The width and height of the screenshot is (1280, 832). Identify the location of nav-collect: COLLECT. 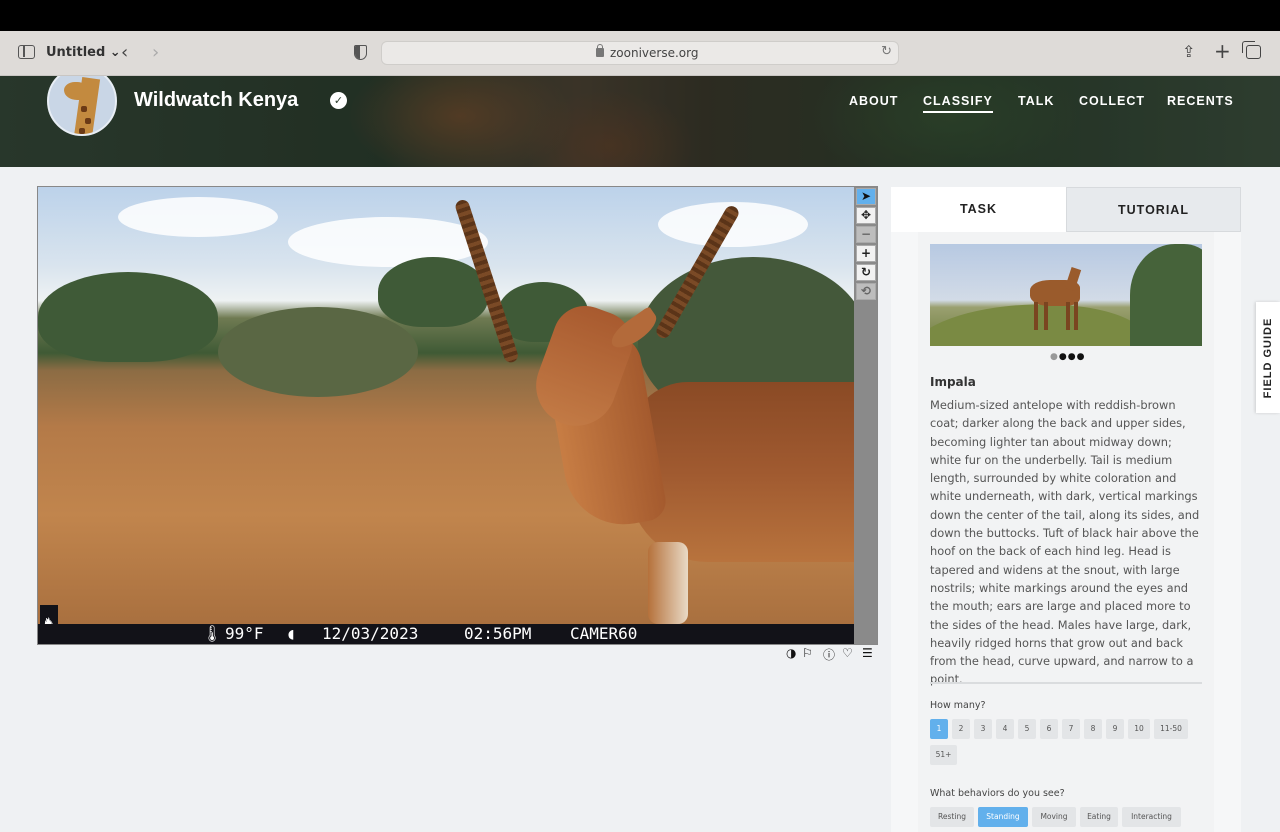
(1112, 101).